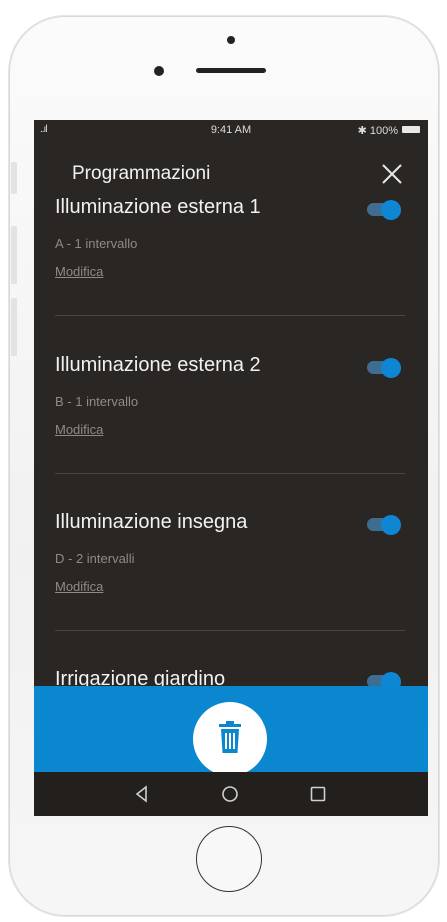  I want to click on battery-percentage: ✱ 100%, so click(377, 131).